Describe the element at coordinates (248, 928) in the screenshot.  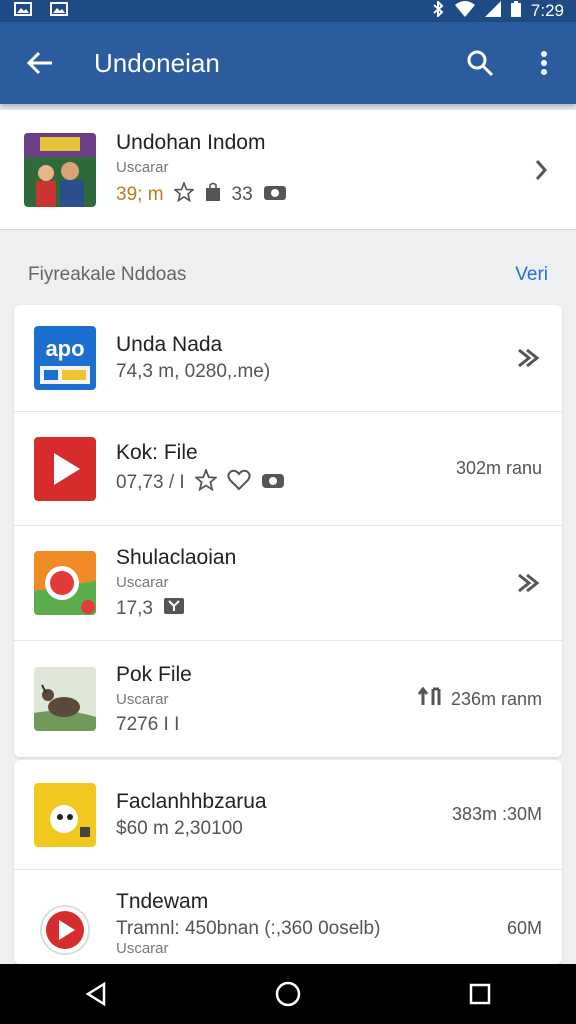
I see `item-meta: Tramnl: 450bnan (:,360 0oselb)` at that location.